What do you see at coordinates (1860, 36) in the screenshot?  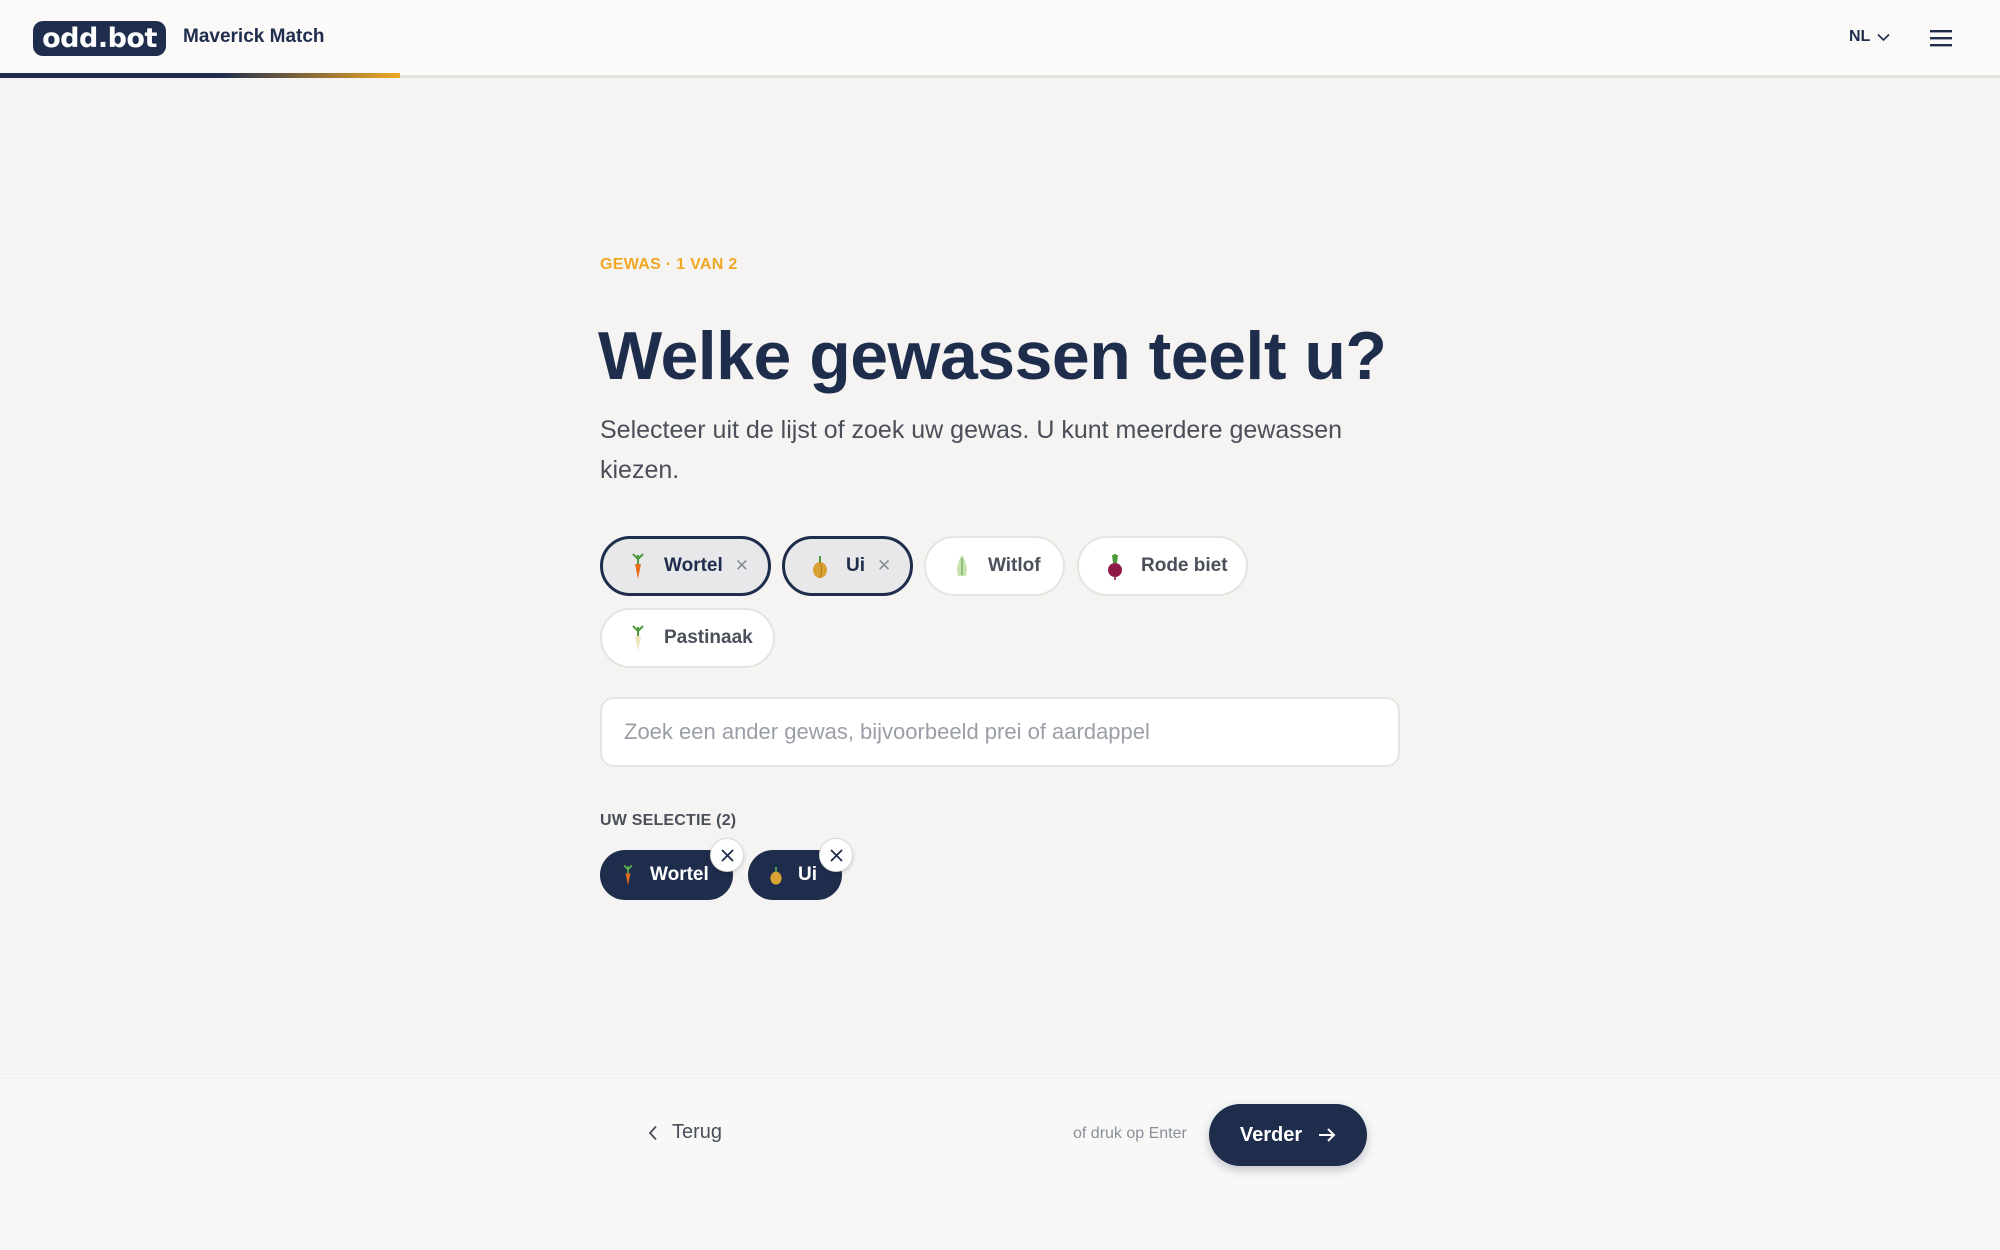 I see `language-code: NL` at bounding box center [1860, 36].